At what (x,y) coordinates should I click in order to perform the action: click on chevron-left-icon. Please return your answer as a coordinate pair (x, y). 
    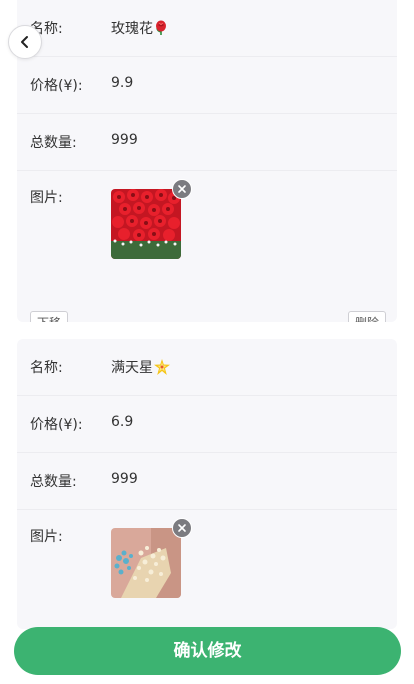
    Looking at the image, I should click on (24, 42).